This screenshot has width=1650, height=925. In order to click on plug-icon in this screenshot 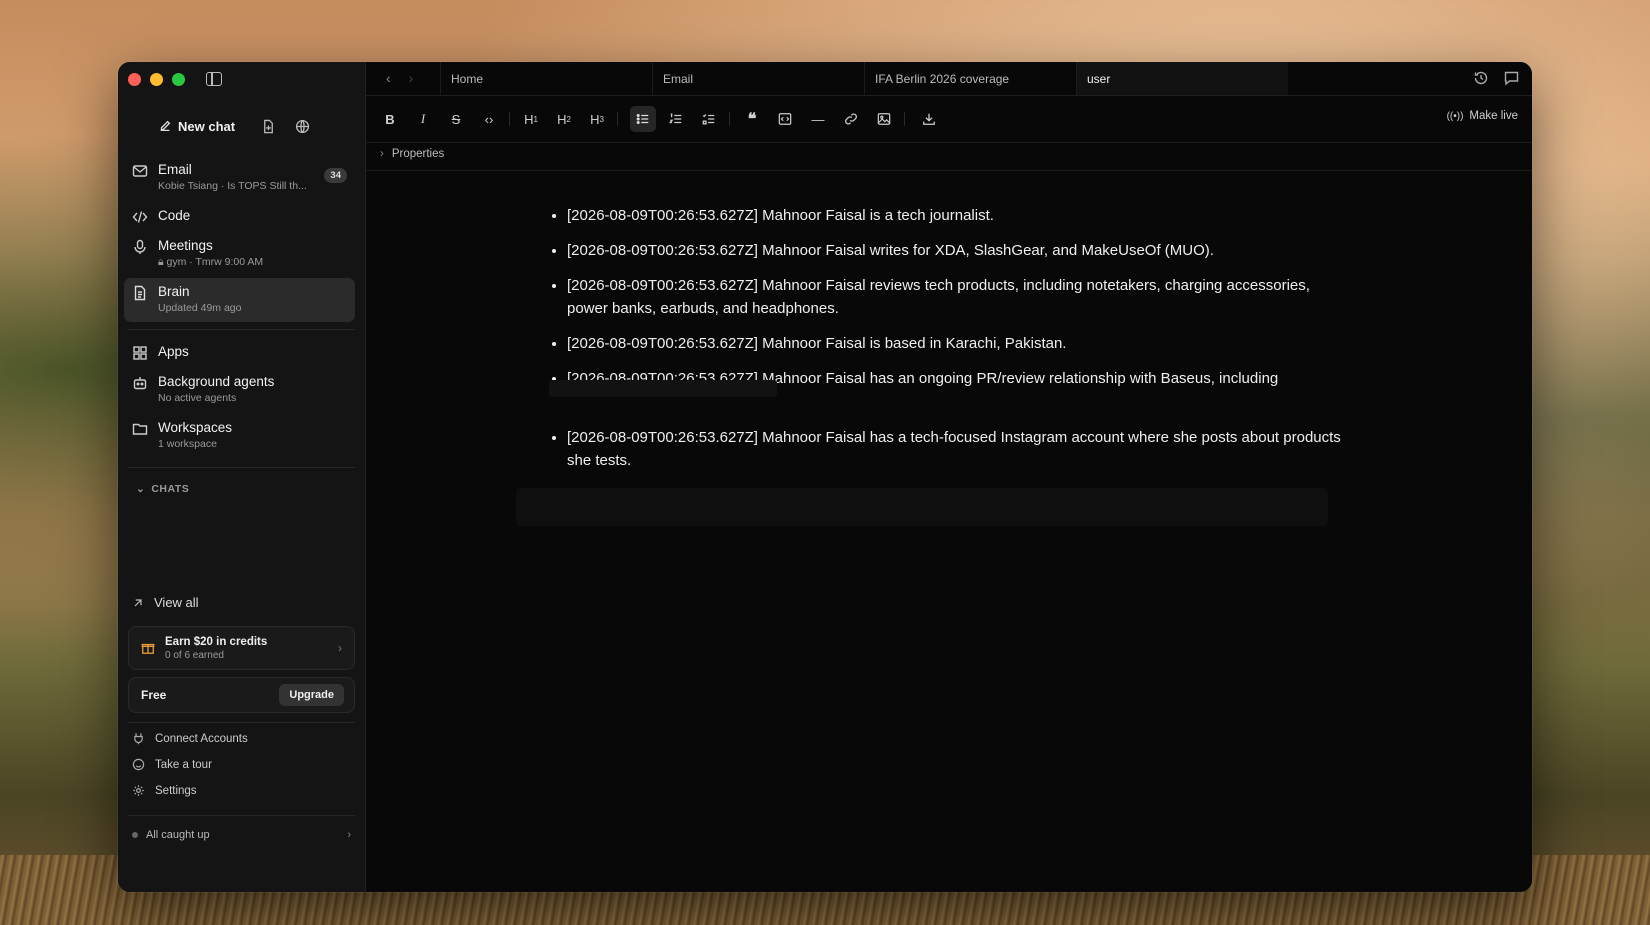, I will do `click(138, 739)`.